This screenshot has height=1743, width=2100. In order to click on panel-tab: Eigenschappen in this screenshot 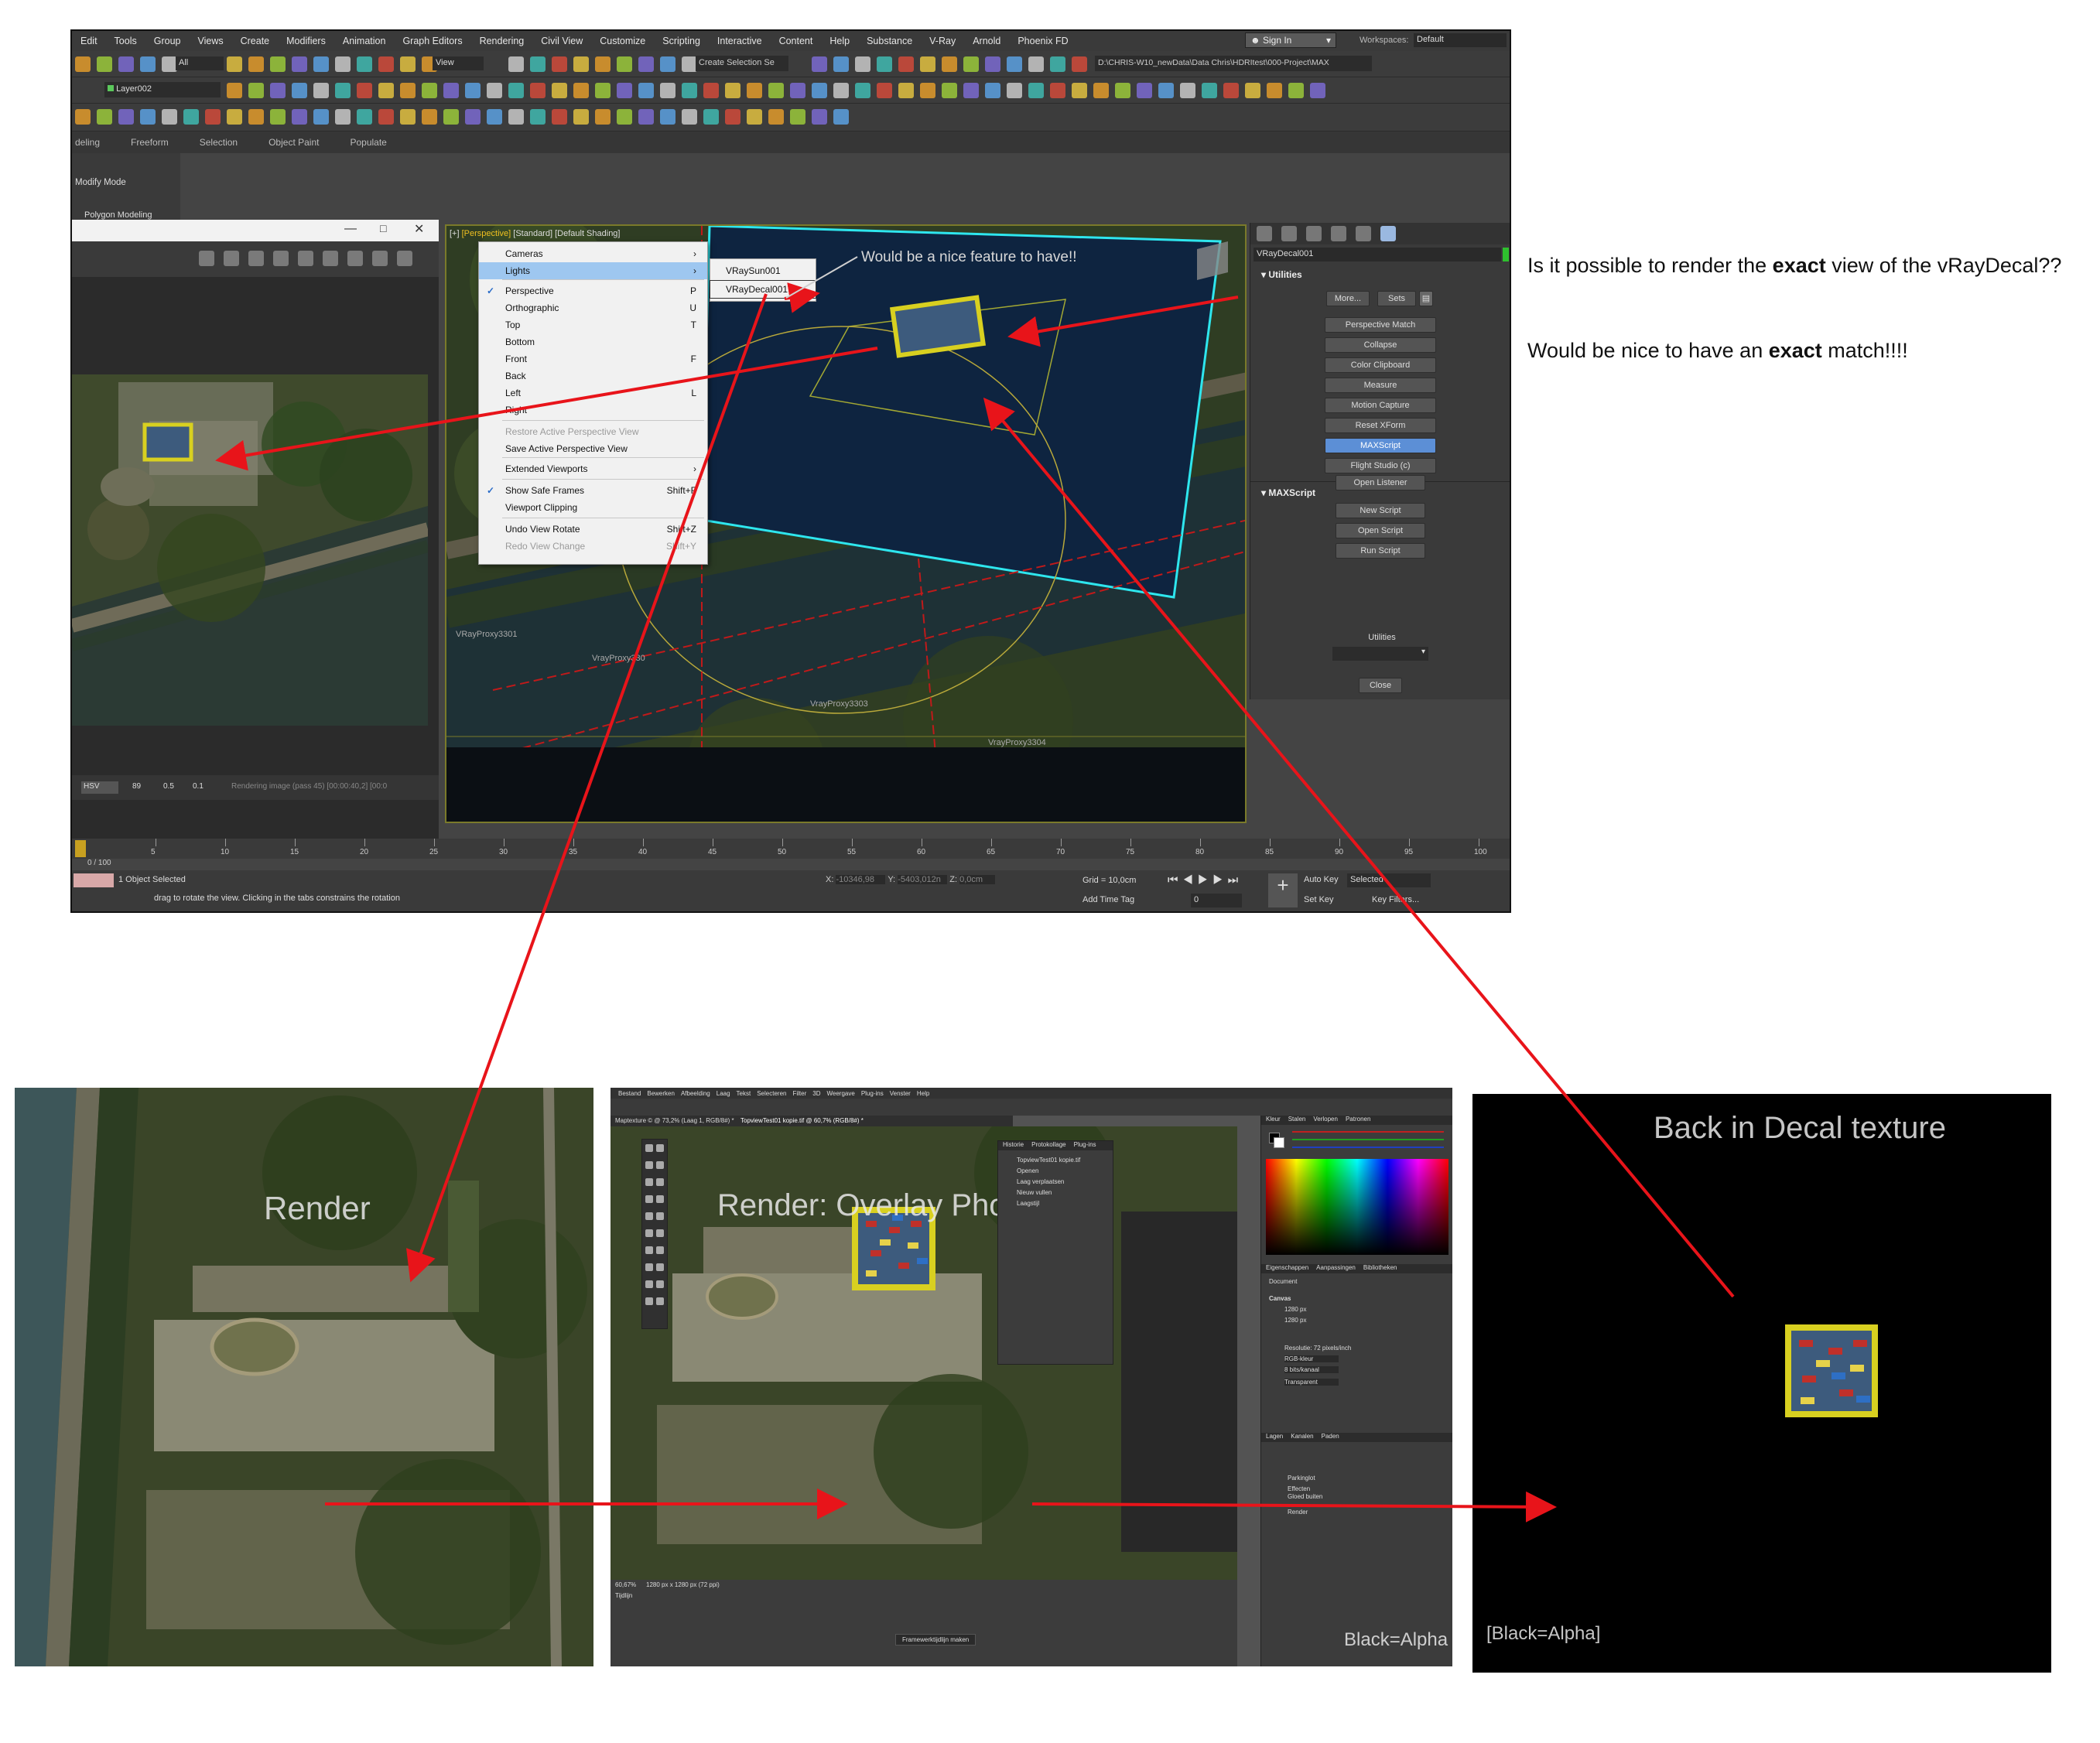, I will do `click(1287, 1268)`.